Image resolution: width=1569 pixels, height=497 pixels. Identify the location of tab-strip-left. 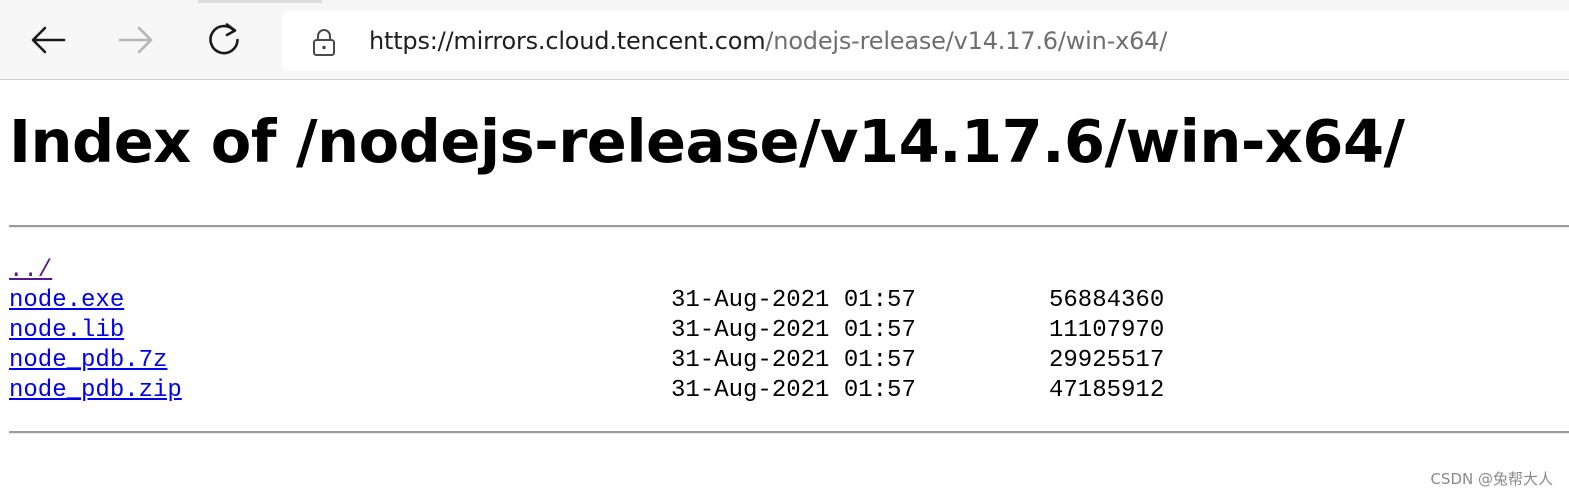
(99, 1).